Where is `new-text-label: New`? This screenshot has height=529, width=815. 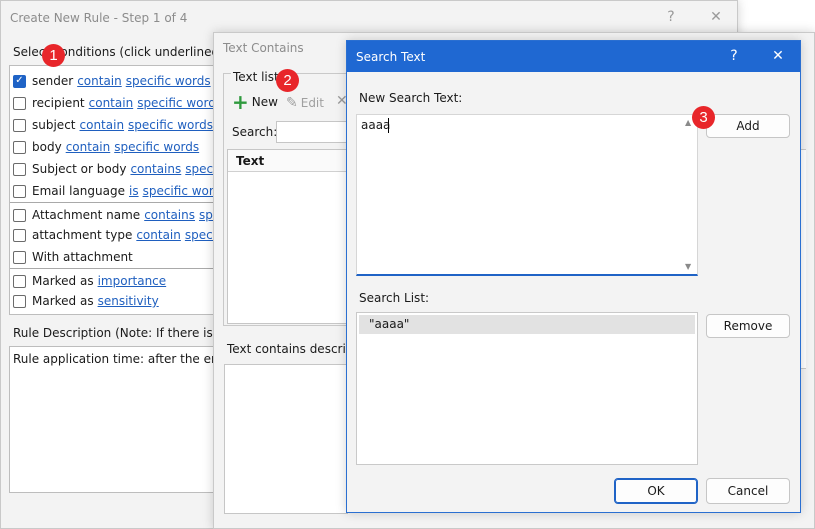 new-text-label: New is located at coordinates (264, 102).